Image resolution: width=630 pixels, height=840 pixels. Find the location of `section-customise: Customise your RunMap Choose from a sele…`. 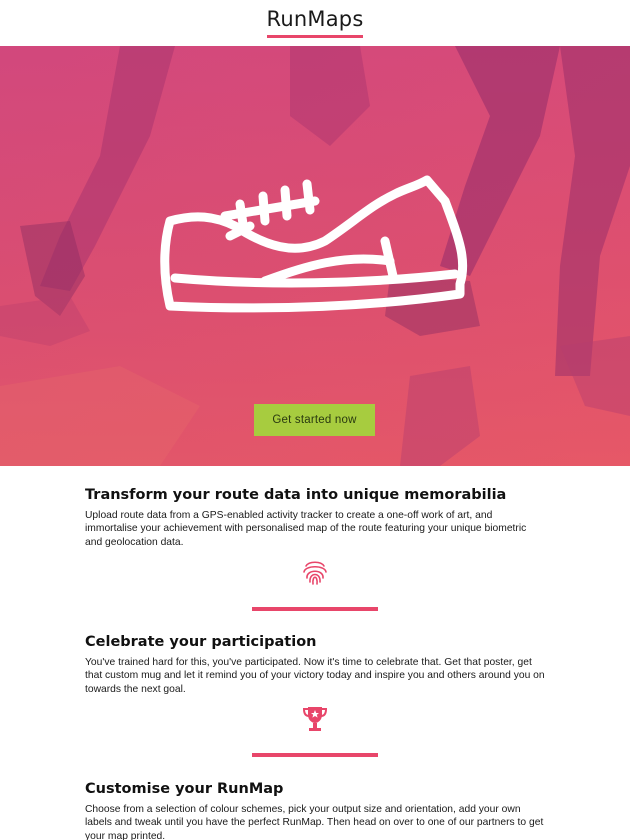

section-customise: Customise your RunMap Choose from a sele… is located at coordinates (315, 810).